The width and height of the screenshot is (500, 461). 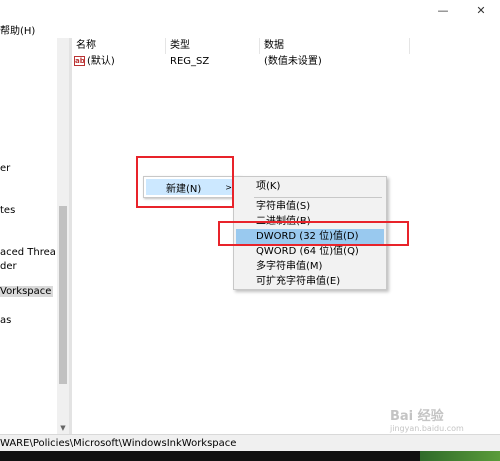 I want to click on title-bar: — ✕, so click(x=250, y=10).